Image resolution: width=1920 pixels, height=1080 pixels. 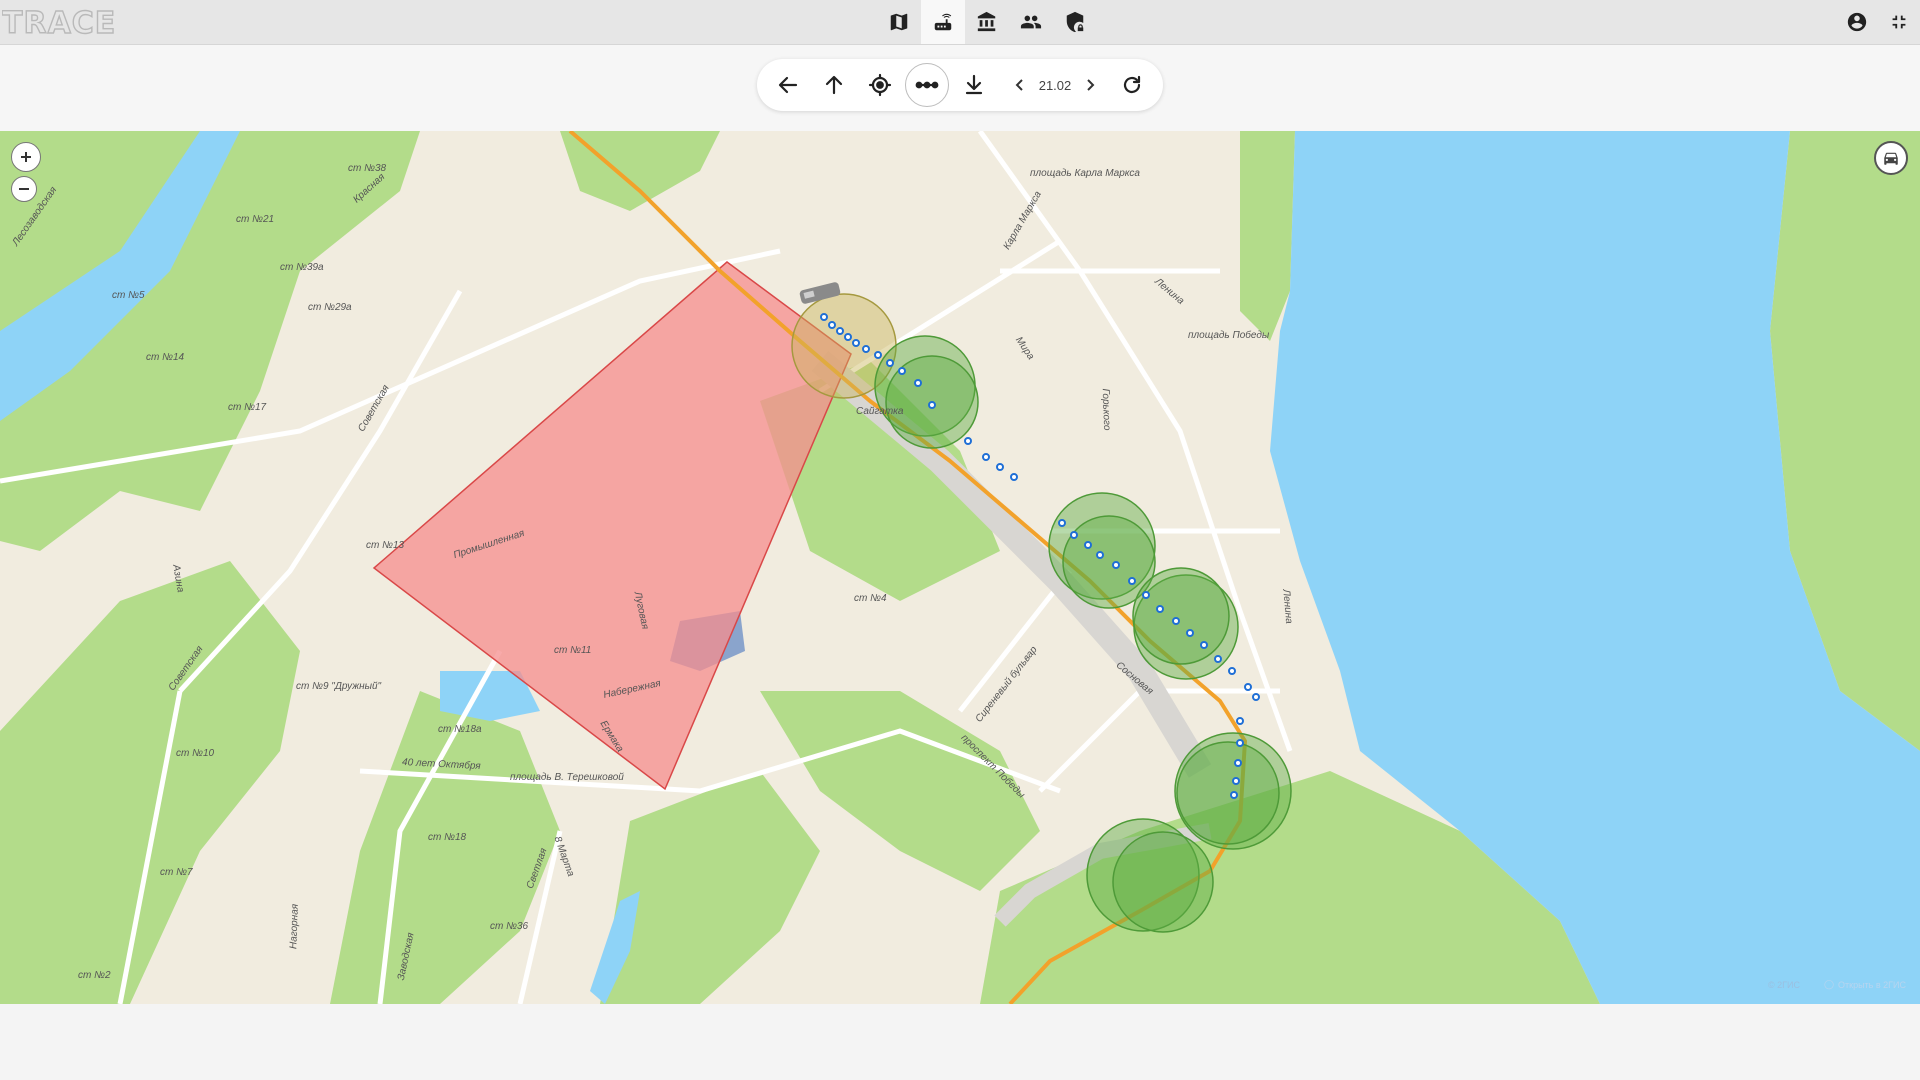 I want to click on open-2gis-label: Открыть в 2ГИС, so click(x=1872, y=984).